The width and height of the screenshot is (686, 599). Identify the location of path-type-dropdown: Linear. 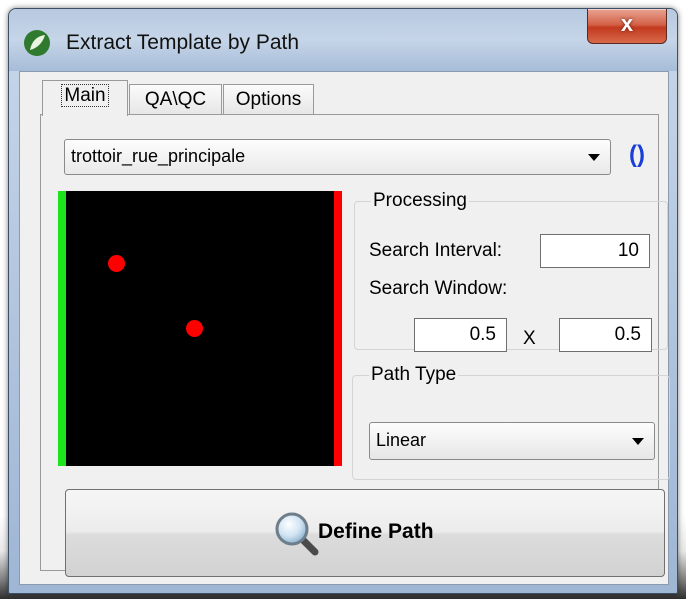
(512, 441).